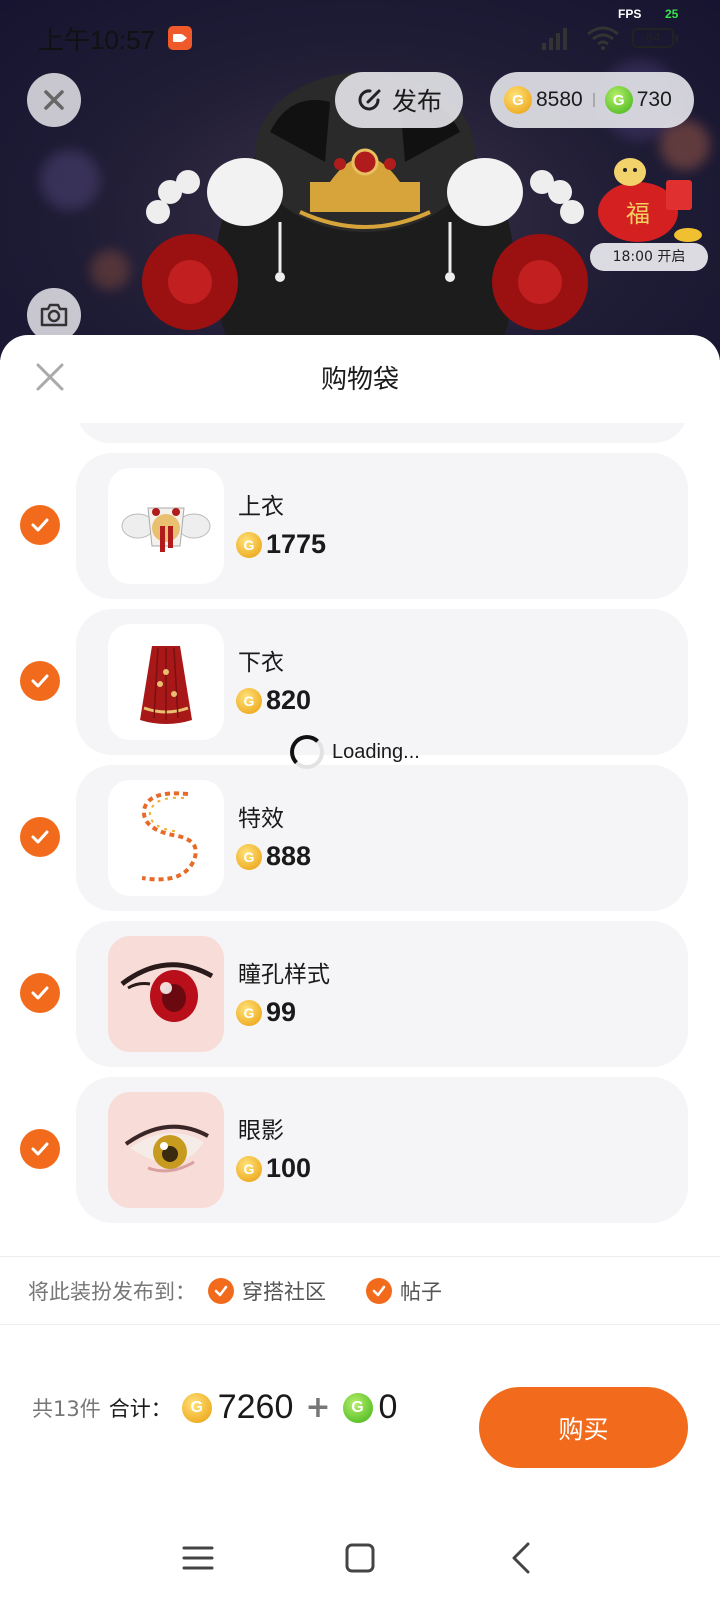  I want to click on battery-indicator: 84, so click(655, 38).